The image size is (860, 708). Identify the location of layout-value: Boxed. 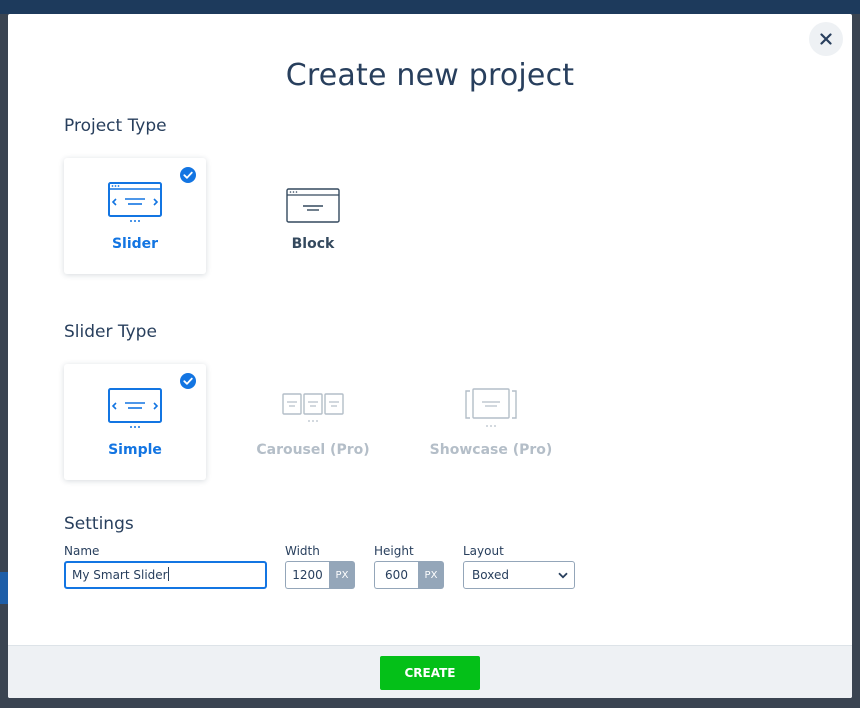
(490, 575).